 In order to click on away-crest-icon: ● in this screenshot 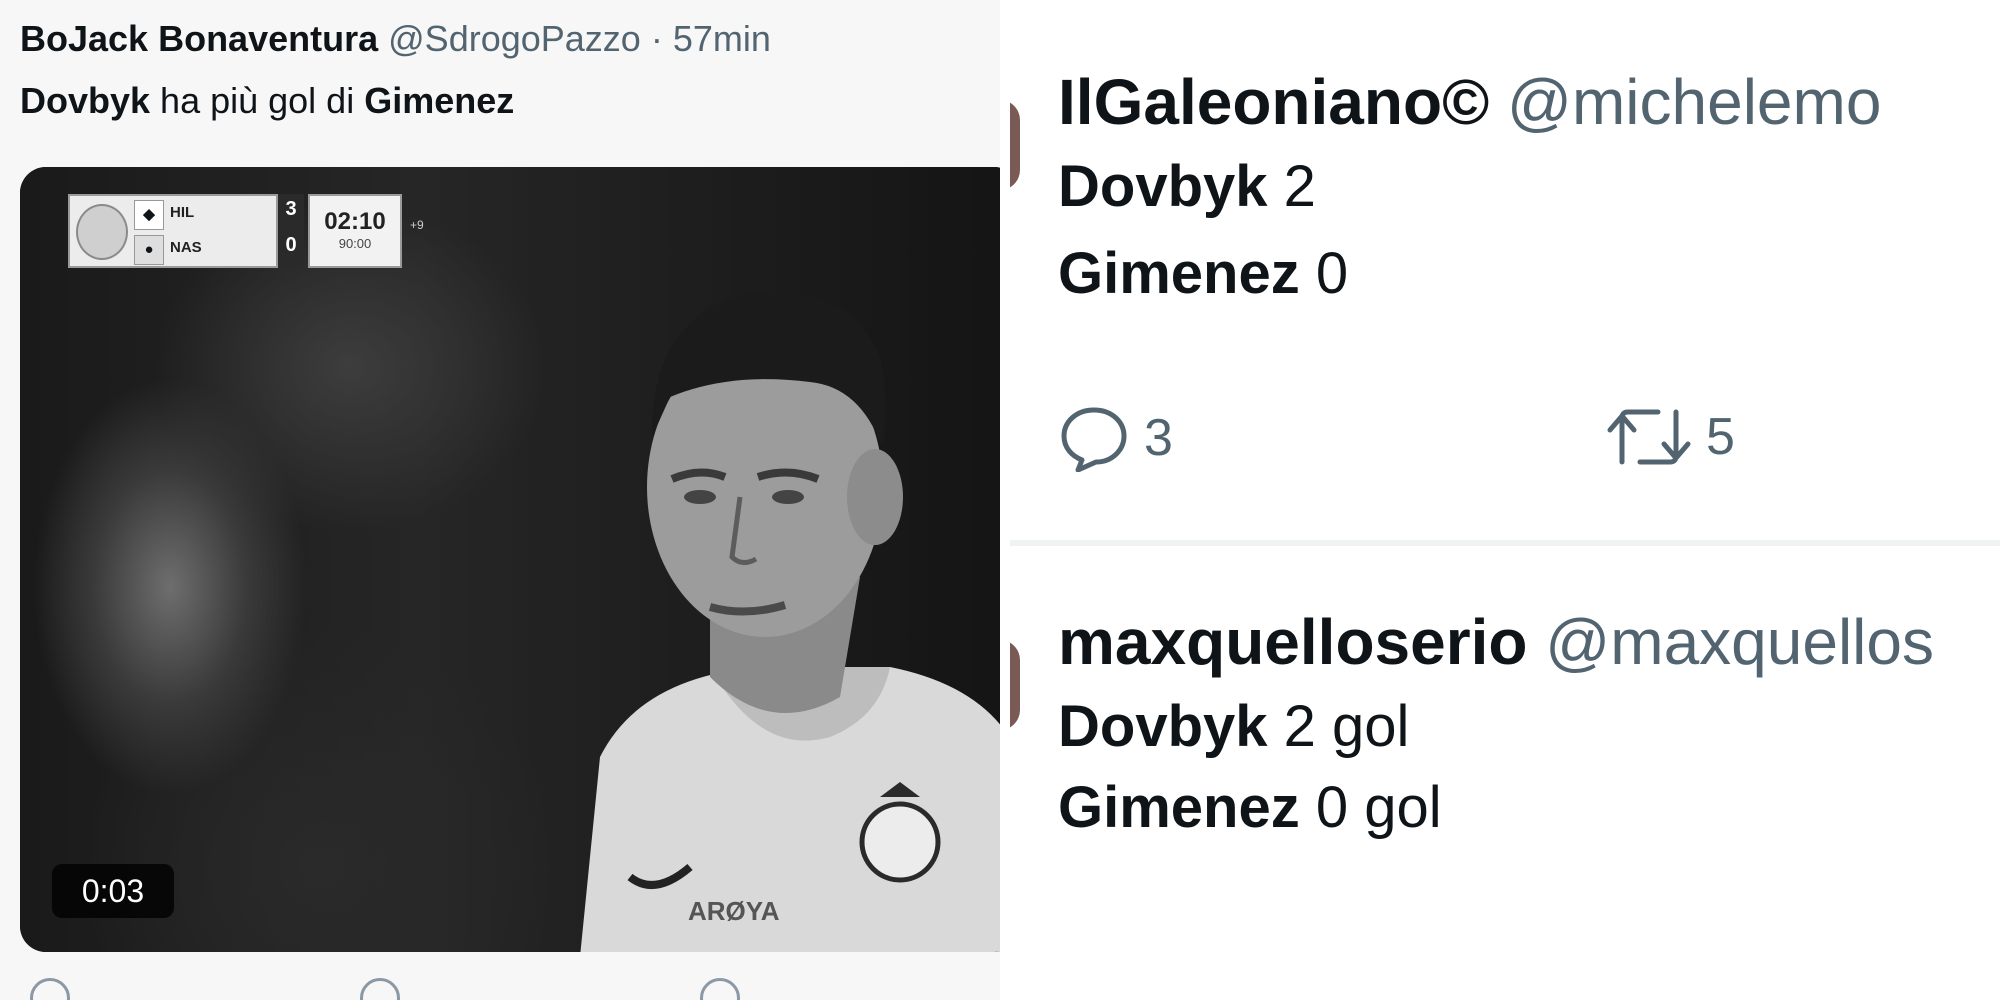, I will do `click(149, 250)`.